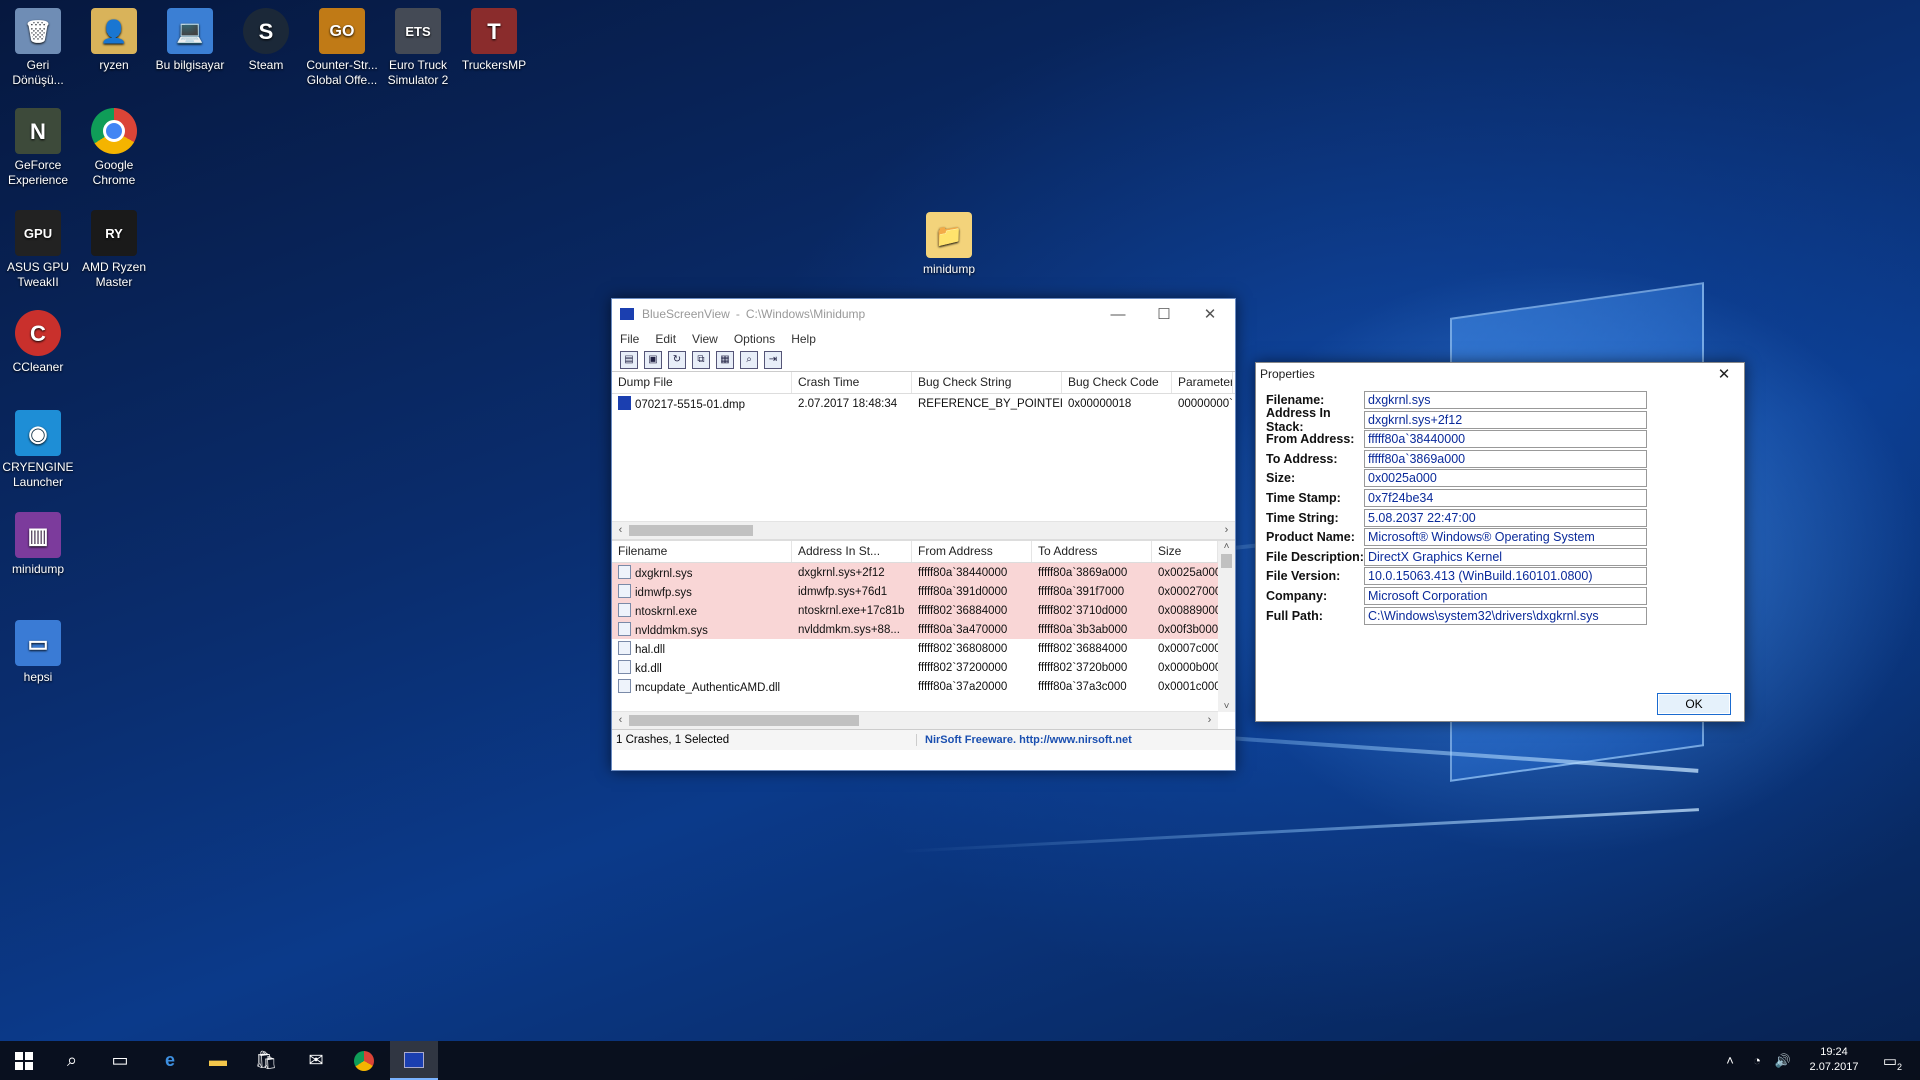 The height and width of the screenshot is (1080, 1920). I want to click on col-crash-time: Crash Time, so click(852, 382).